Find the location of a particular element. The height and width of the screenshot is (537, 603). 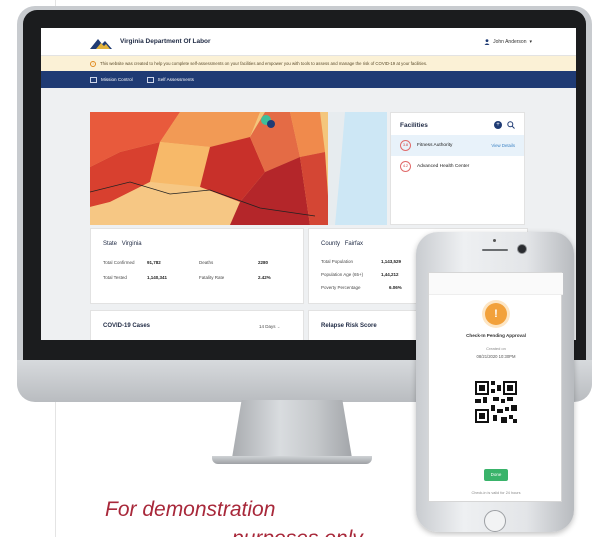

phone-camera is located at coordinates (522, 249).